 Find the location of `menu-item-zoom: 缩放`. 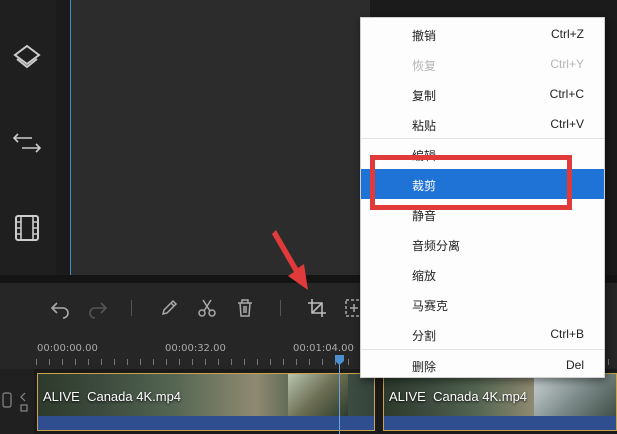

menu-item-zoom: 缩放 is located at coordinates (482, 274).